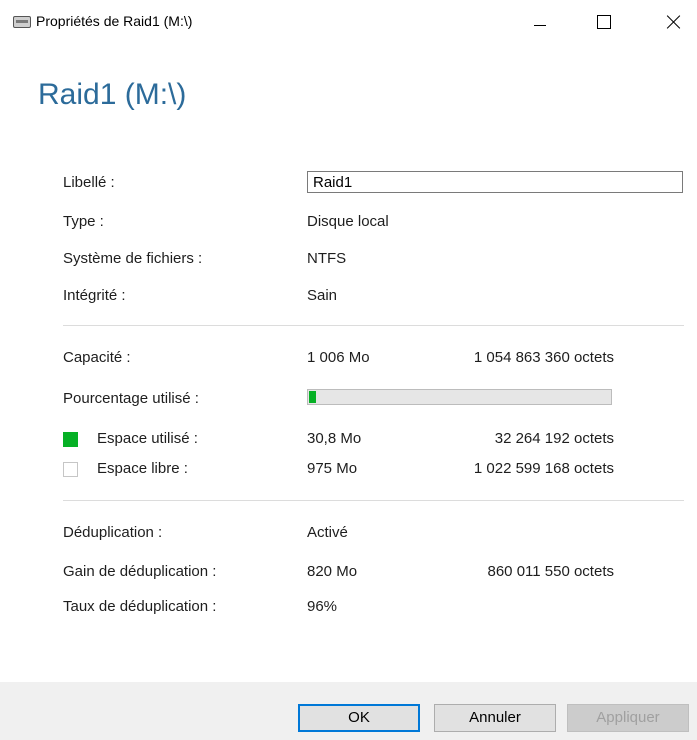  I want to click on free-space-swatch, so click(70, 469).